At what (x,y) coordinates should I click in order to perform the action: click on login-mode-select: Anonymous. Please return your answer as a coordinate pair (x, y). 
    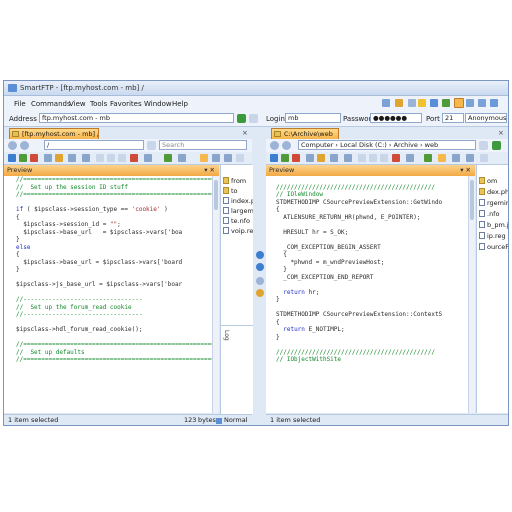
    Looking at the image, I should click on (486, 118).